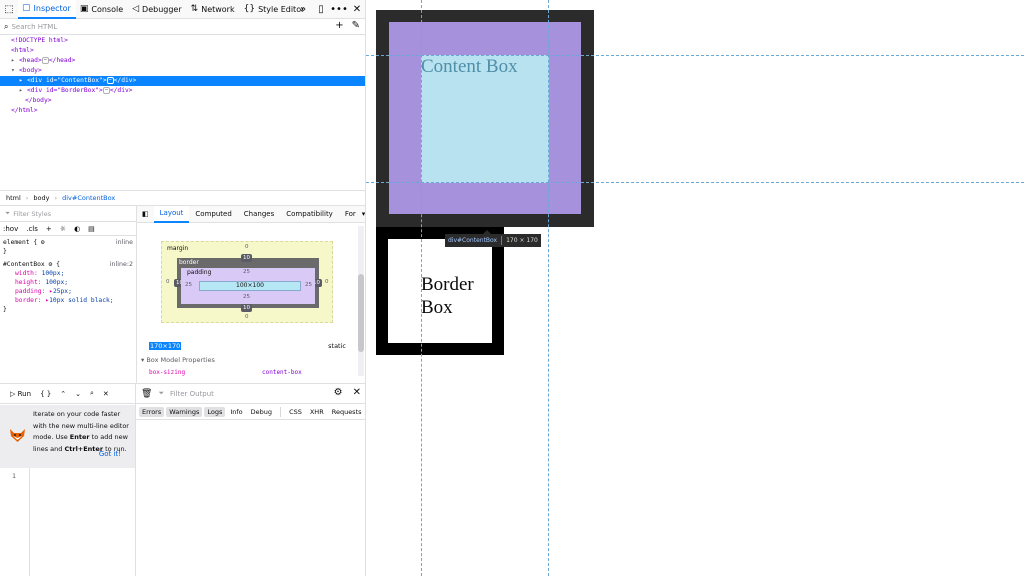 Image resolution: width=1024 pixels, height=576 pixels. What do you see at coordinates (146, 394) in the screenshot?
I see `trash-icon: 🗑` at bounding box center [146, 394].